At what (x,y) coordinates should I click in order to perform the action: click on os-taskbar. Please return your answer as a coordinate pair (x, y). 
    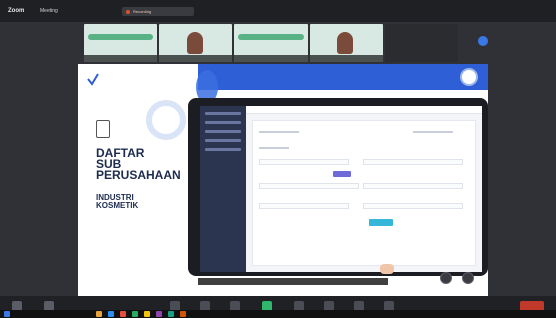
    Looking at the image, I should click on (278, 314).